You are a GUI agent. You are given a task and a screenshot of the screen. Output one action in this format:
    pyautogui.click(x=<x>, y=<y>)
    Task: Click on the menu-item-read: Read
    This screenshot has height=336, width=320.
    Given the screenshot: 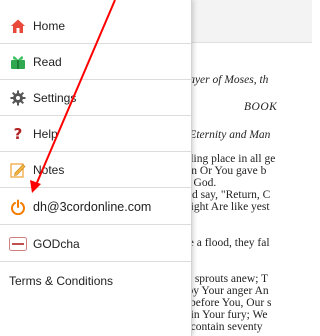 What is the action you would take?
    pyautogui.click(x=95, y=62)
    